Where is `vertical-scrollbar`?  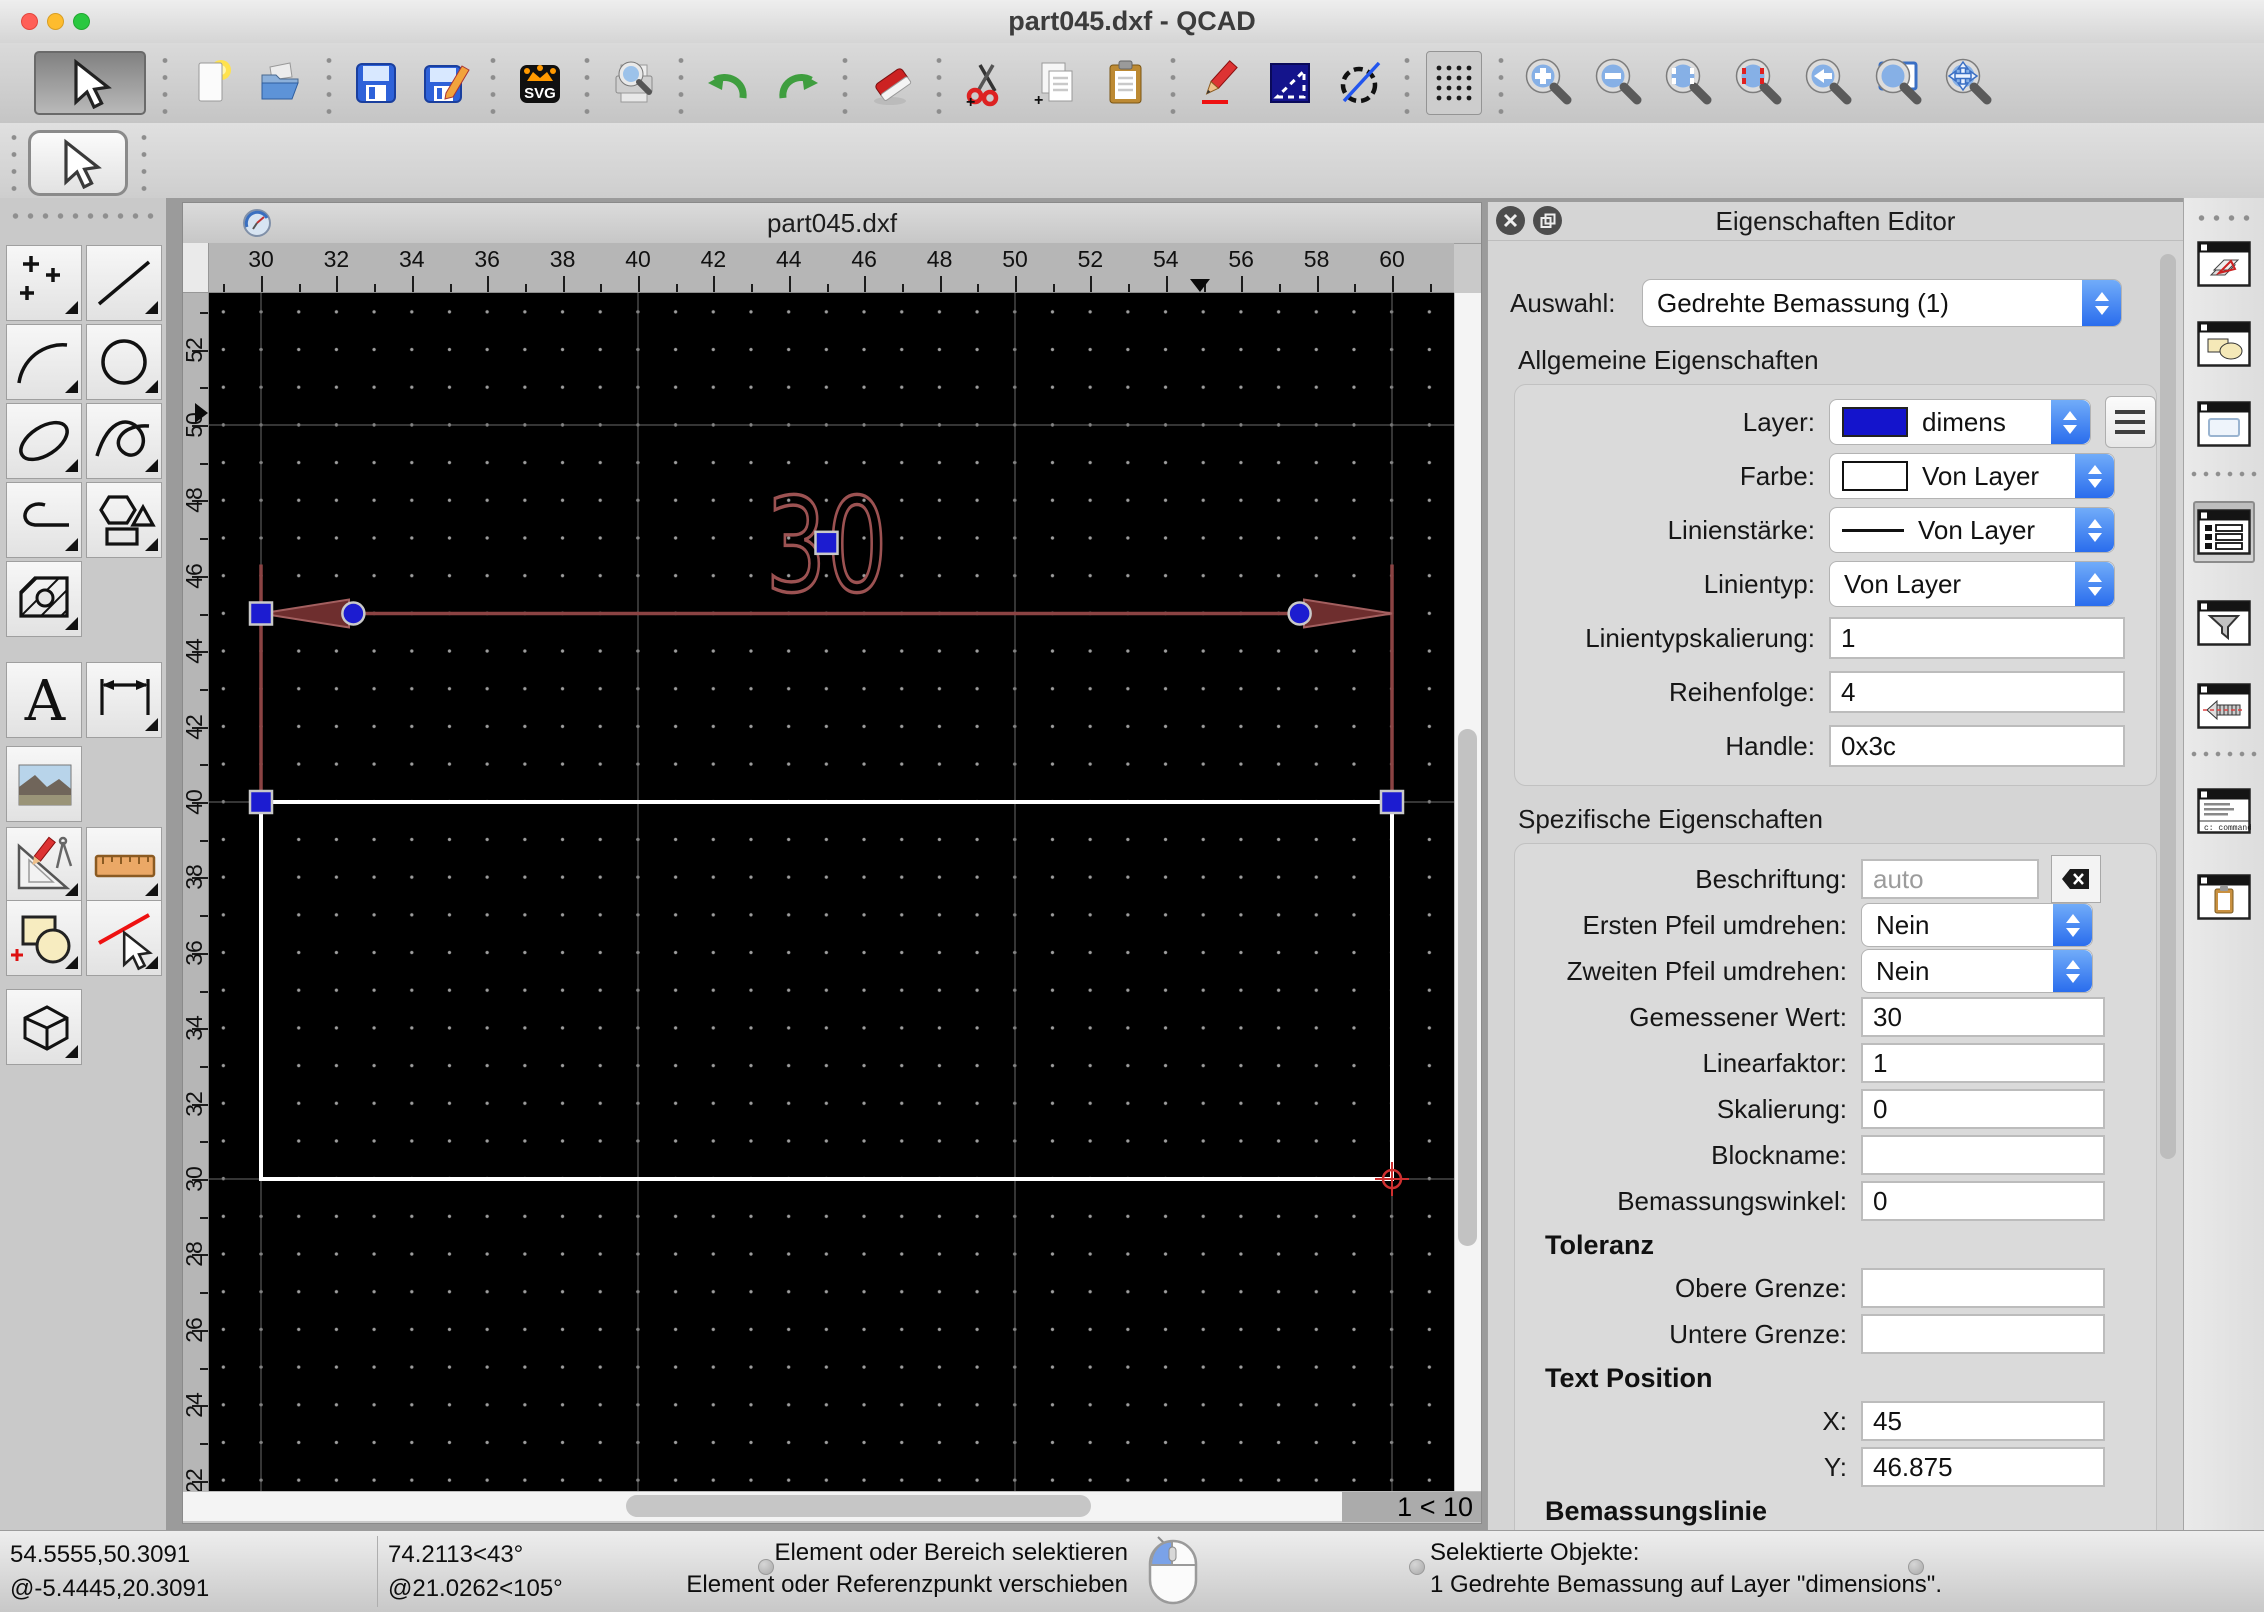 vertical-scrollbar is located at coordinates (1467, 892).